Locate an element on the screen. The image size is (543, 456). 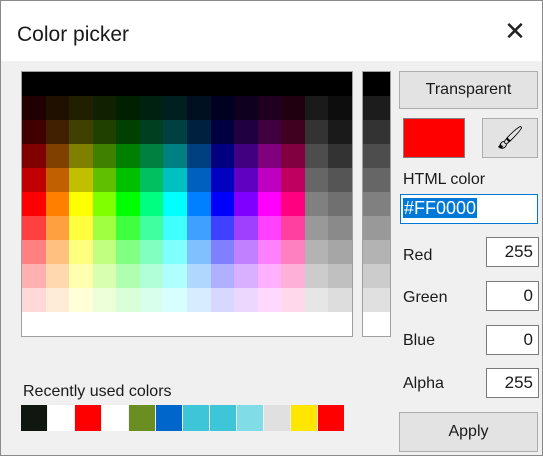
close-icon: ✕ is located at coordinates (515, 31).